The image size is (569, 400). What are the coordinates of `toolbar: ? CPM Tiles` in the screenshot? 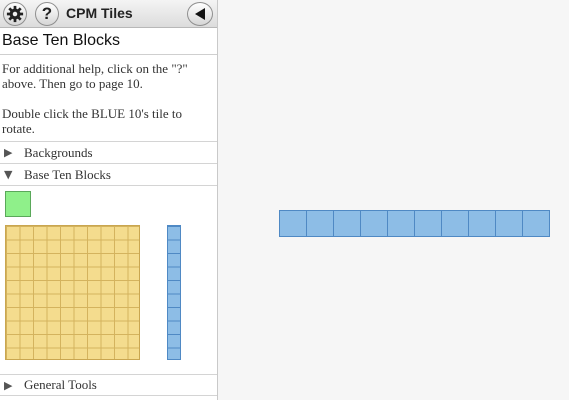 It's located at (108, 14).